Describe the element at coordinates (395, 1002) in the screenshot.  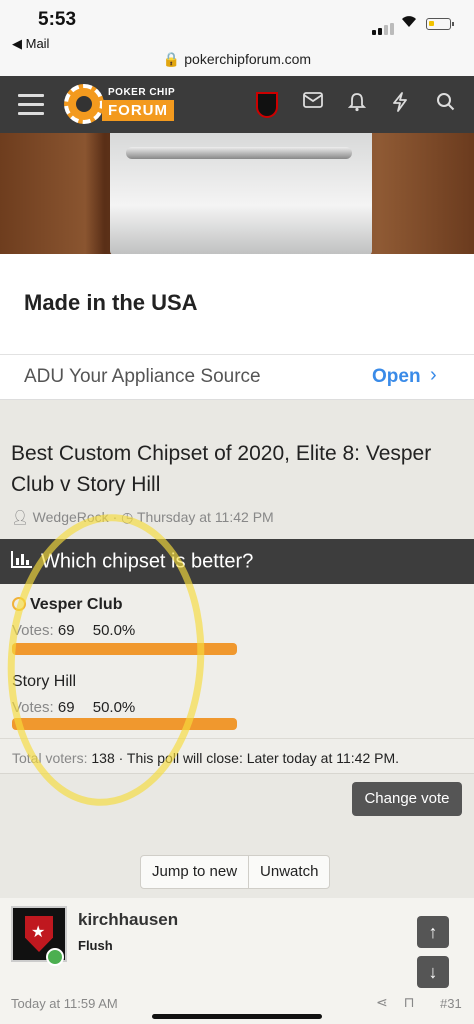
I see `post-actions: ⋖ ⊓` at that location.